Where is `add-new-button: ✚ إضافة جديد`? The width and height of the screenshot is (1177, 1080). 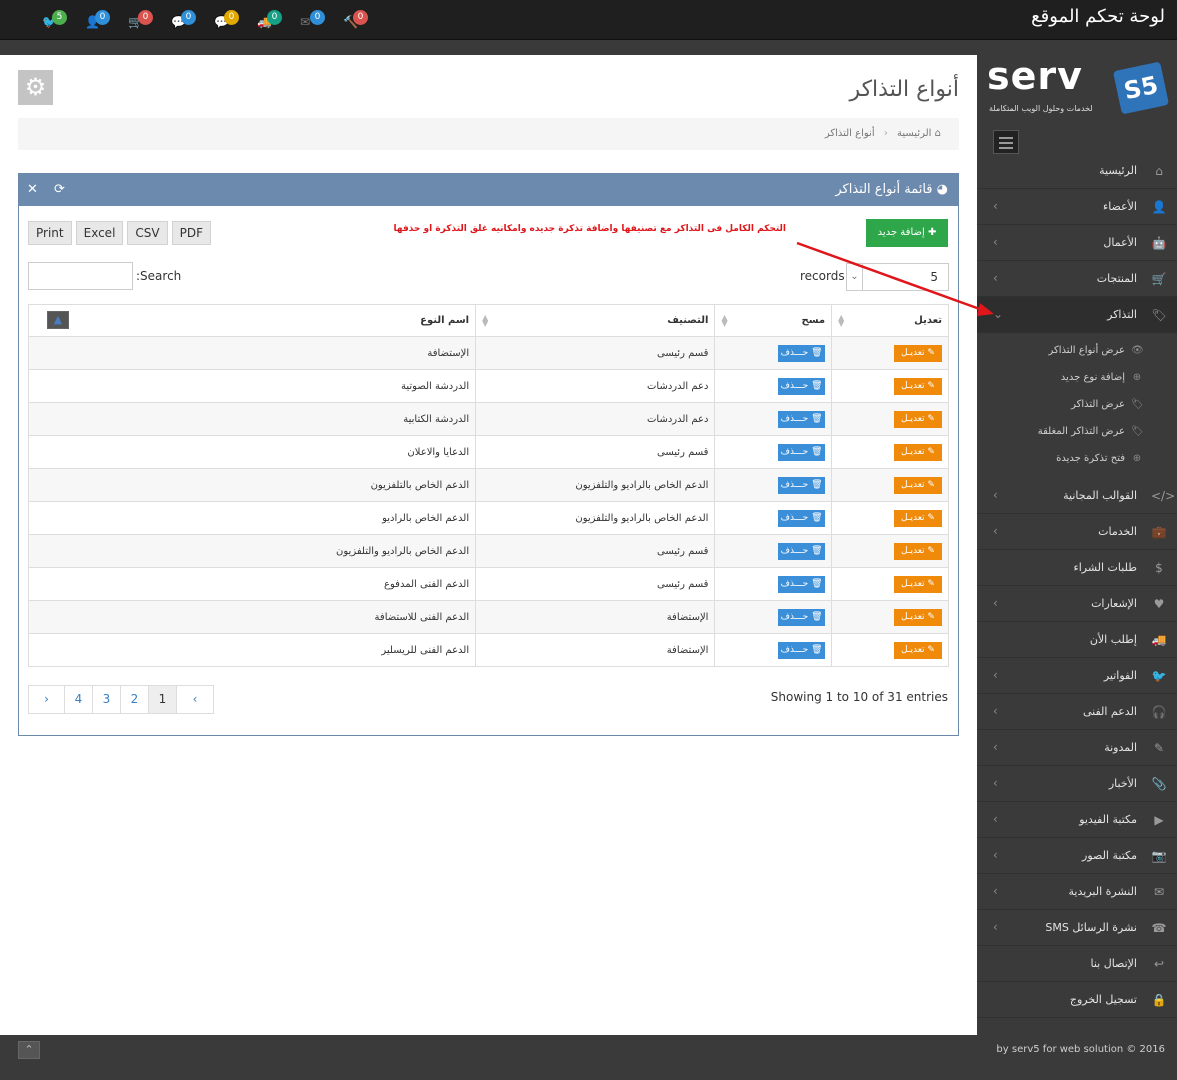
add-new-button: ✚ إضافة جديد is located at coordinates (907, 233).